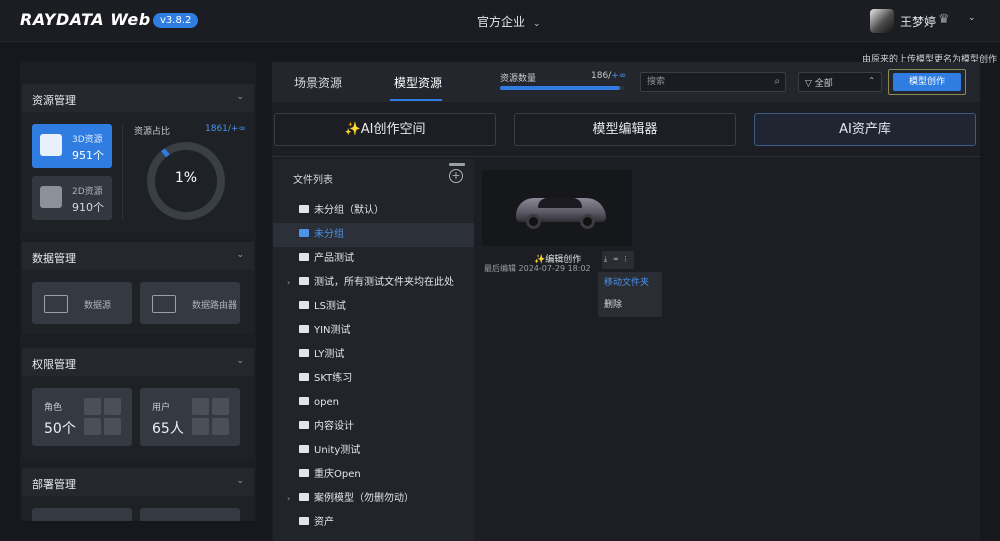 This screenshot has width=1000, height=541. Describe the element at coordinates (190, 303) in the screenshot. I see `router-tile: 数据路由器` at that location.